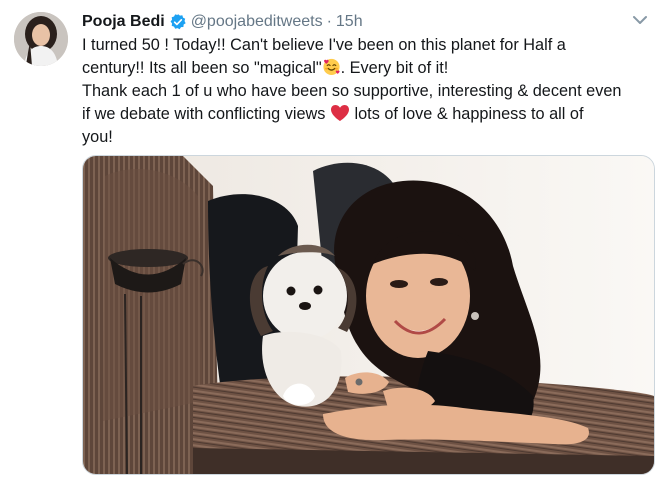  What do you see at coordinates (202, 68) in the screenshot?
I see `tweet-text-segment: century!! Its all been so "magical"` at bounding box center [202, 68].